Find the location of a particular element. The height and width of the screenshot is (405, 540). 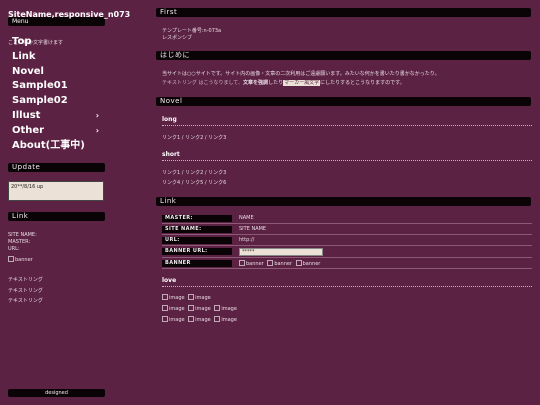

hajimeni-mid: したり is located at coordinates (276, 83).